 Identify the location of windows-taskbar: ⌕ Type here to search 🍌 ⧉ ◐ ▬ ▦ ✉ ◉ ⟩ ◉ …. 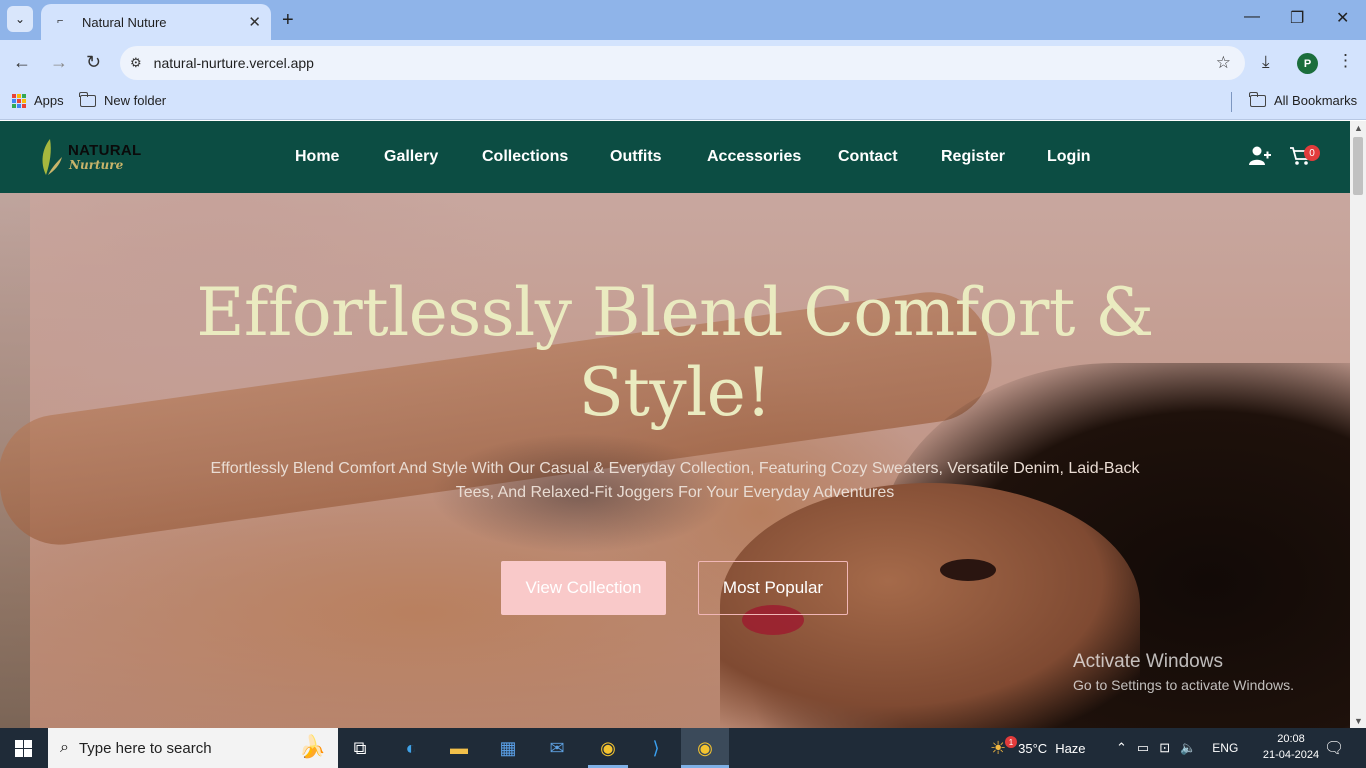
(683, 748).